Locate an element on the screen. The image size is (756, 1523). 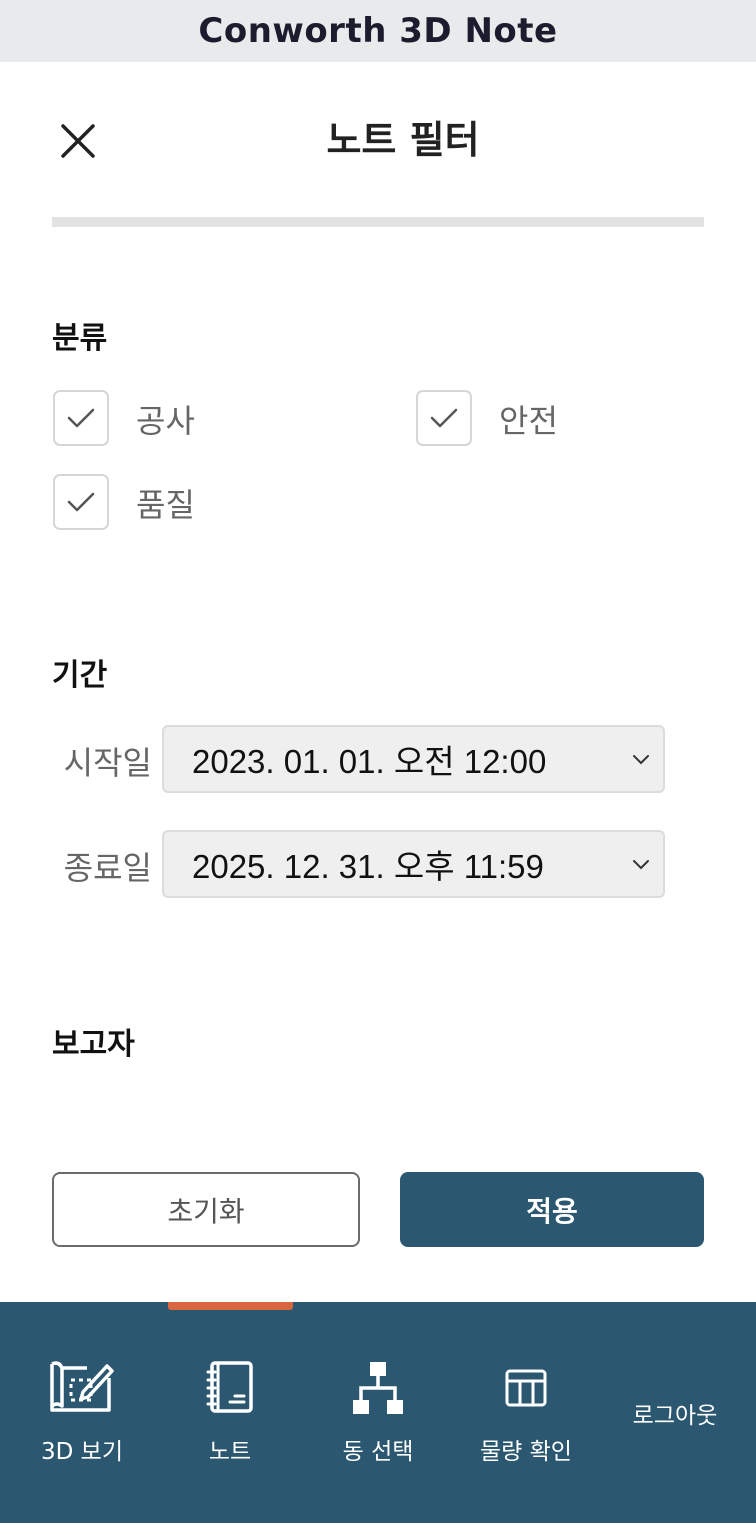
reset-button-label: 초기화 is located at coordinates (206, 1211).